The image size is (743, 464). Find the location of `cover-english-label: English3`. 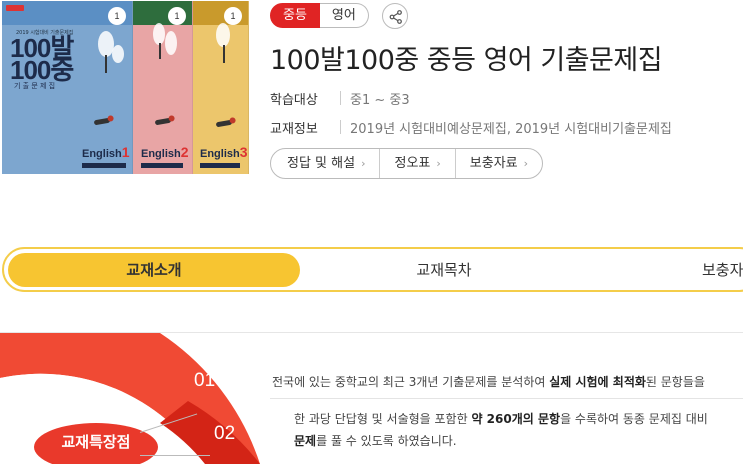

cover-english-label: English3 is located at coordinates (224, 152).